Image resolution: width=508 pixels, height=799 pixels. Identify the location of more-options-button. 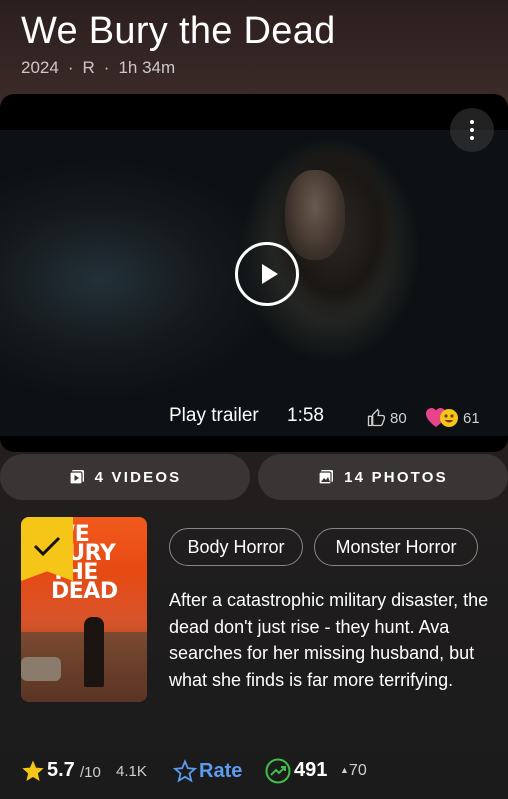
(472, 130).